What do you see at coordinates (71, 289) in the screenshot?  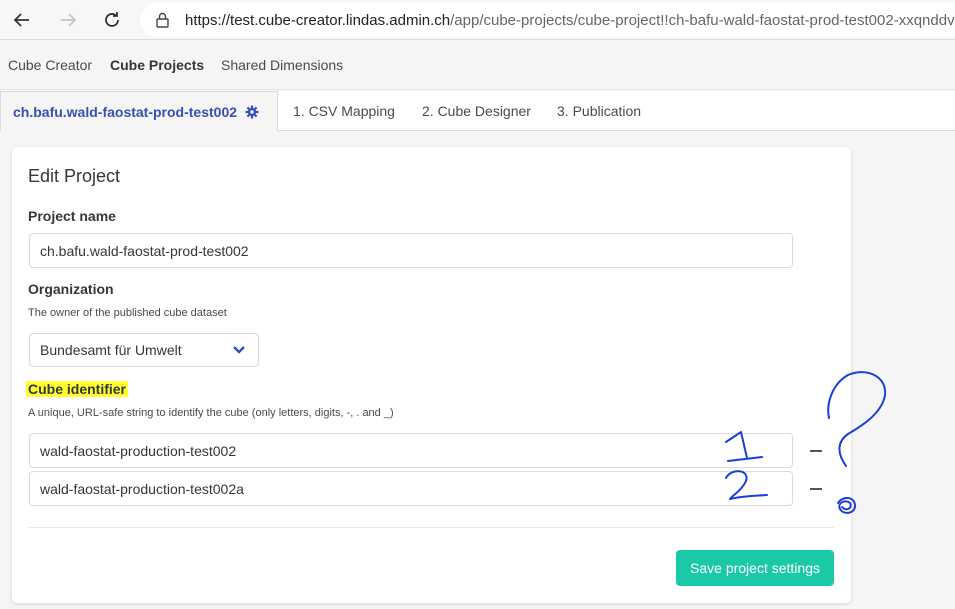 I see `organization-label: Organization` at bounding box center [71, 289].